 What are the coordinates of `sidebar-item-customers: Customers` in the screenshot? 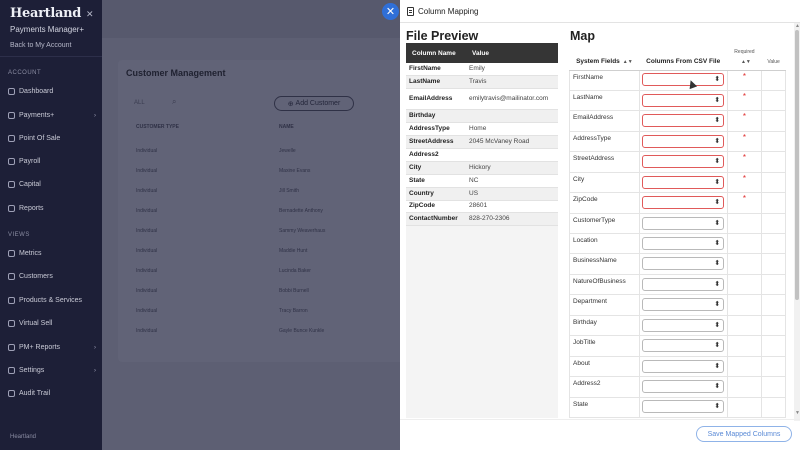 It's located at (52, 276).